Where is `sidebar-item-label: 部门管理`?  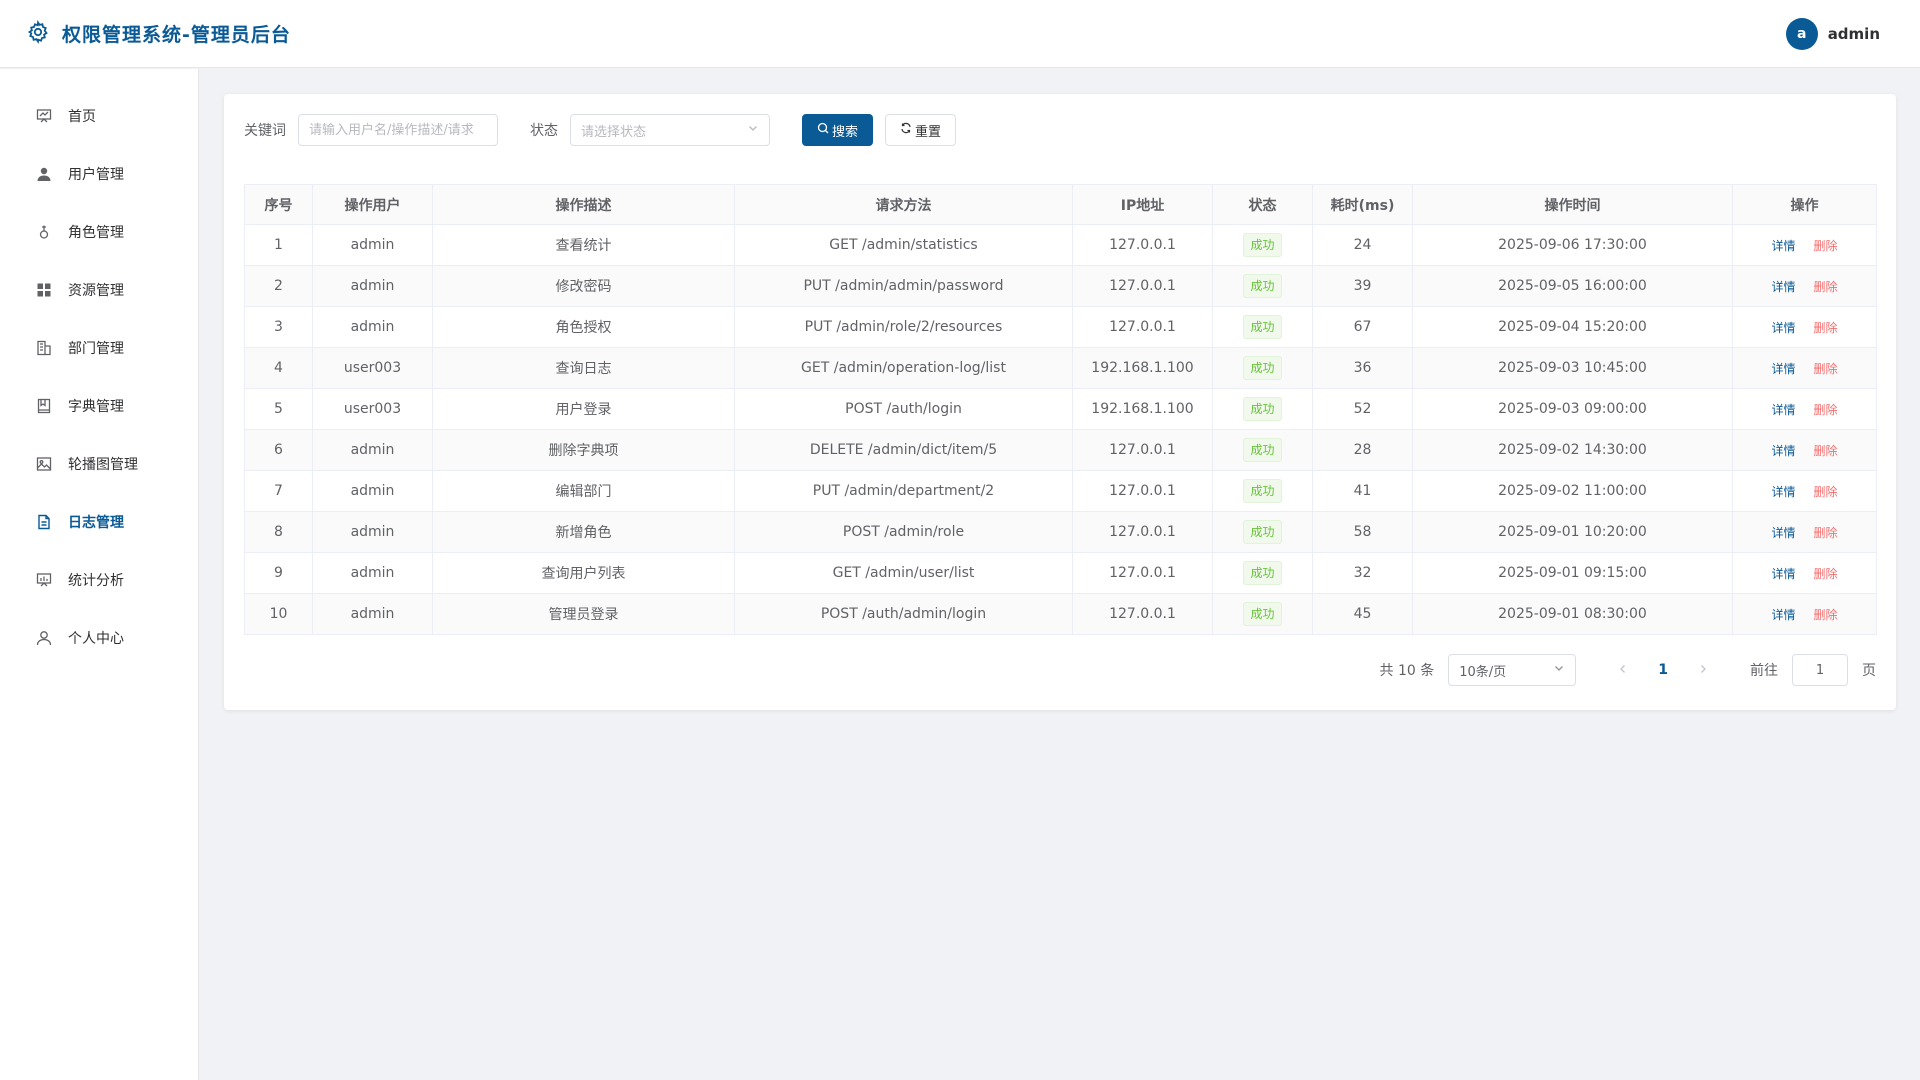
sidebar-item-label: 部门管理 is located at coordinates (96, 349).